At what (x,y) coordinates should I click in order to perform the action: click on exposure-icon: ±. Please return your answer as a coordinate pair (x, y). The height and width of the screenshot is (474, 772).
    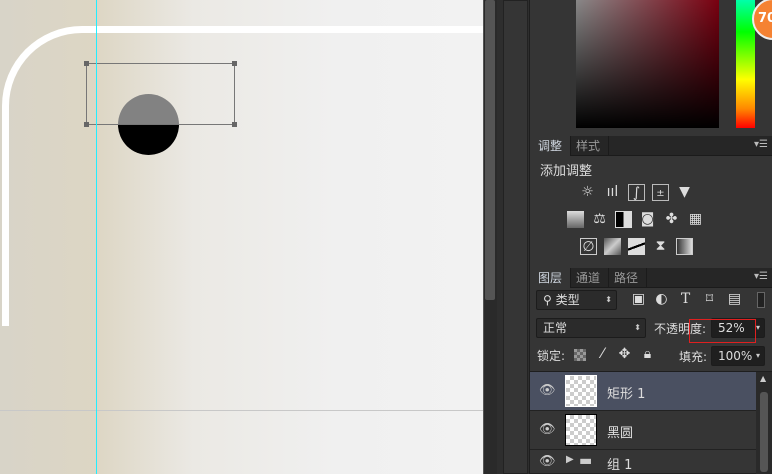
    Looking at the image, I should click on (660, 192).